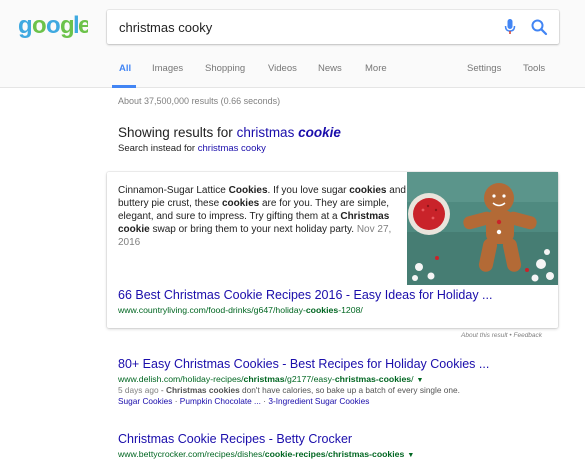 Image resolution: width=585 pixels, height=467 pixels. What do you see at coordinates (191, 454) in the screenshot?
I see `result-url-part: www.bettycrocker.com/recipes/dishes/` at bounding box center [191, 454].